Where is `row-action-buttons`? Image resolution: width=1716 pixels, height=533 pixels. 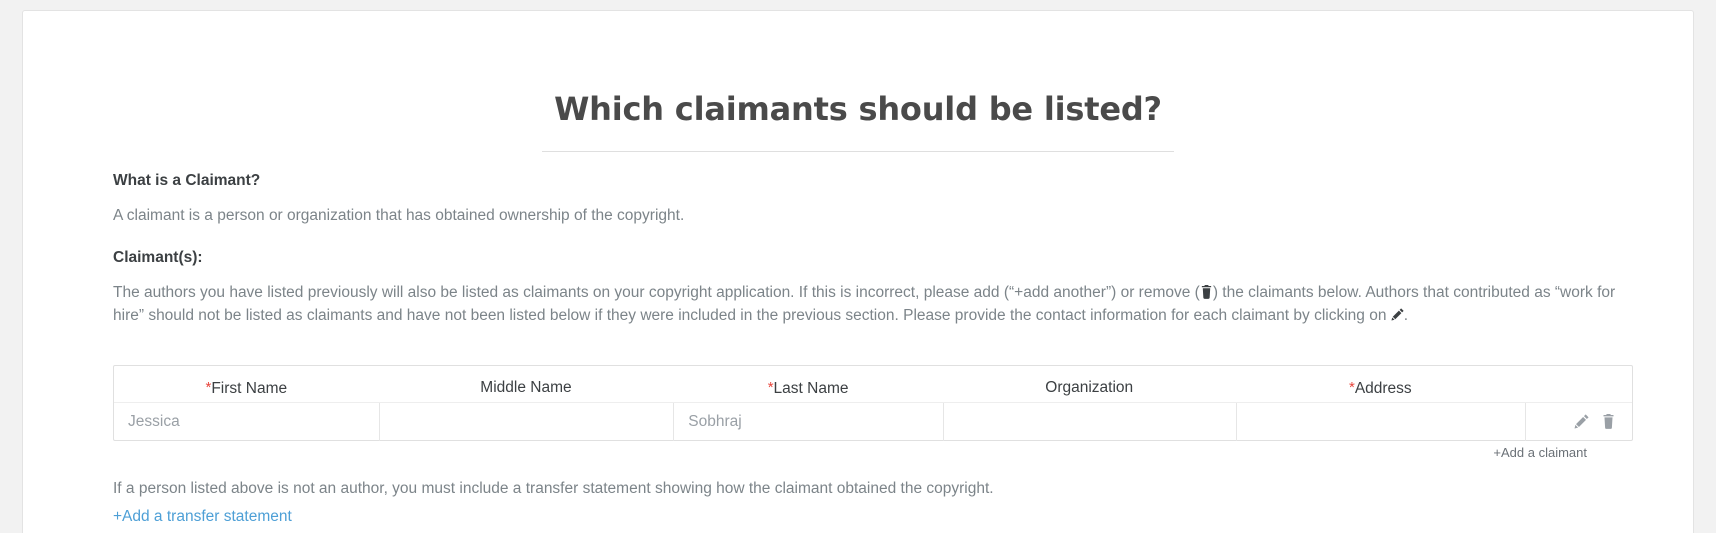 row-action-buttons is located at coordinates (1578, 421).